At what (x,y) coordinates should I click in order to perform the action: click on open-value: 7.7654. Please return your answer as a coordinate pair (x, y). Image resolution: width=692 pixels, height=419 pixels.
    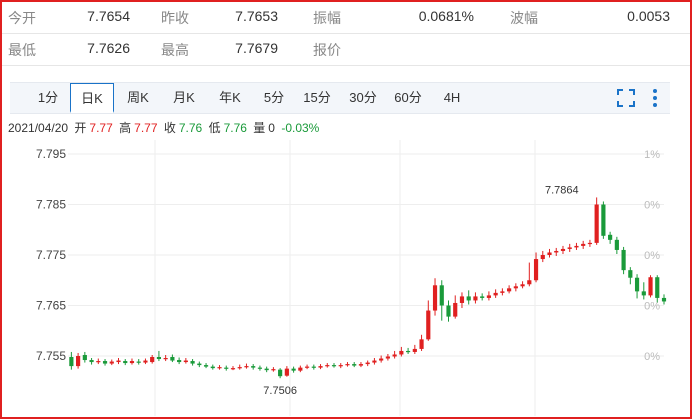
    Looking at the image, I should click on (108, 16).